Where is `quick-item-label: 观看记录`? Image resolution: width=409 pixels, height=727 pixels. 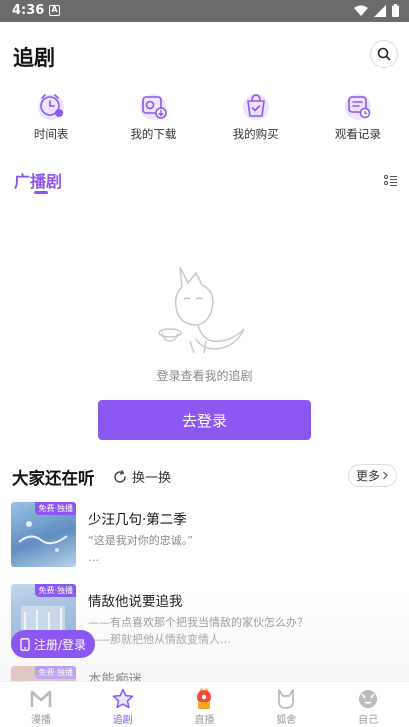 quick-item-label: 观看记录 is located at coordinates (357, 134).